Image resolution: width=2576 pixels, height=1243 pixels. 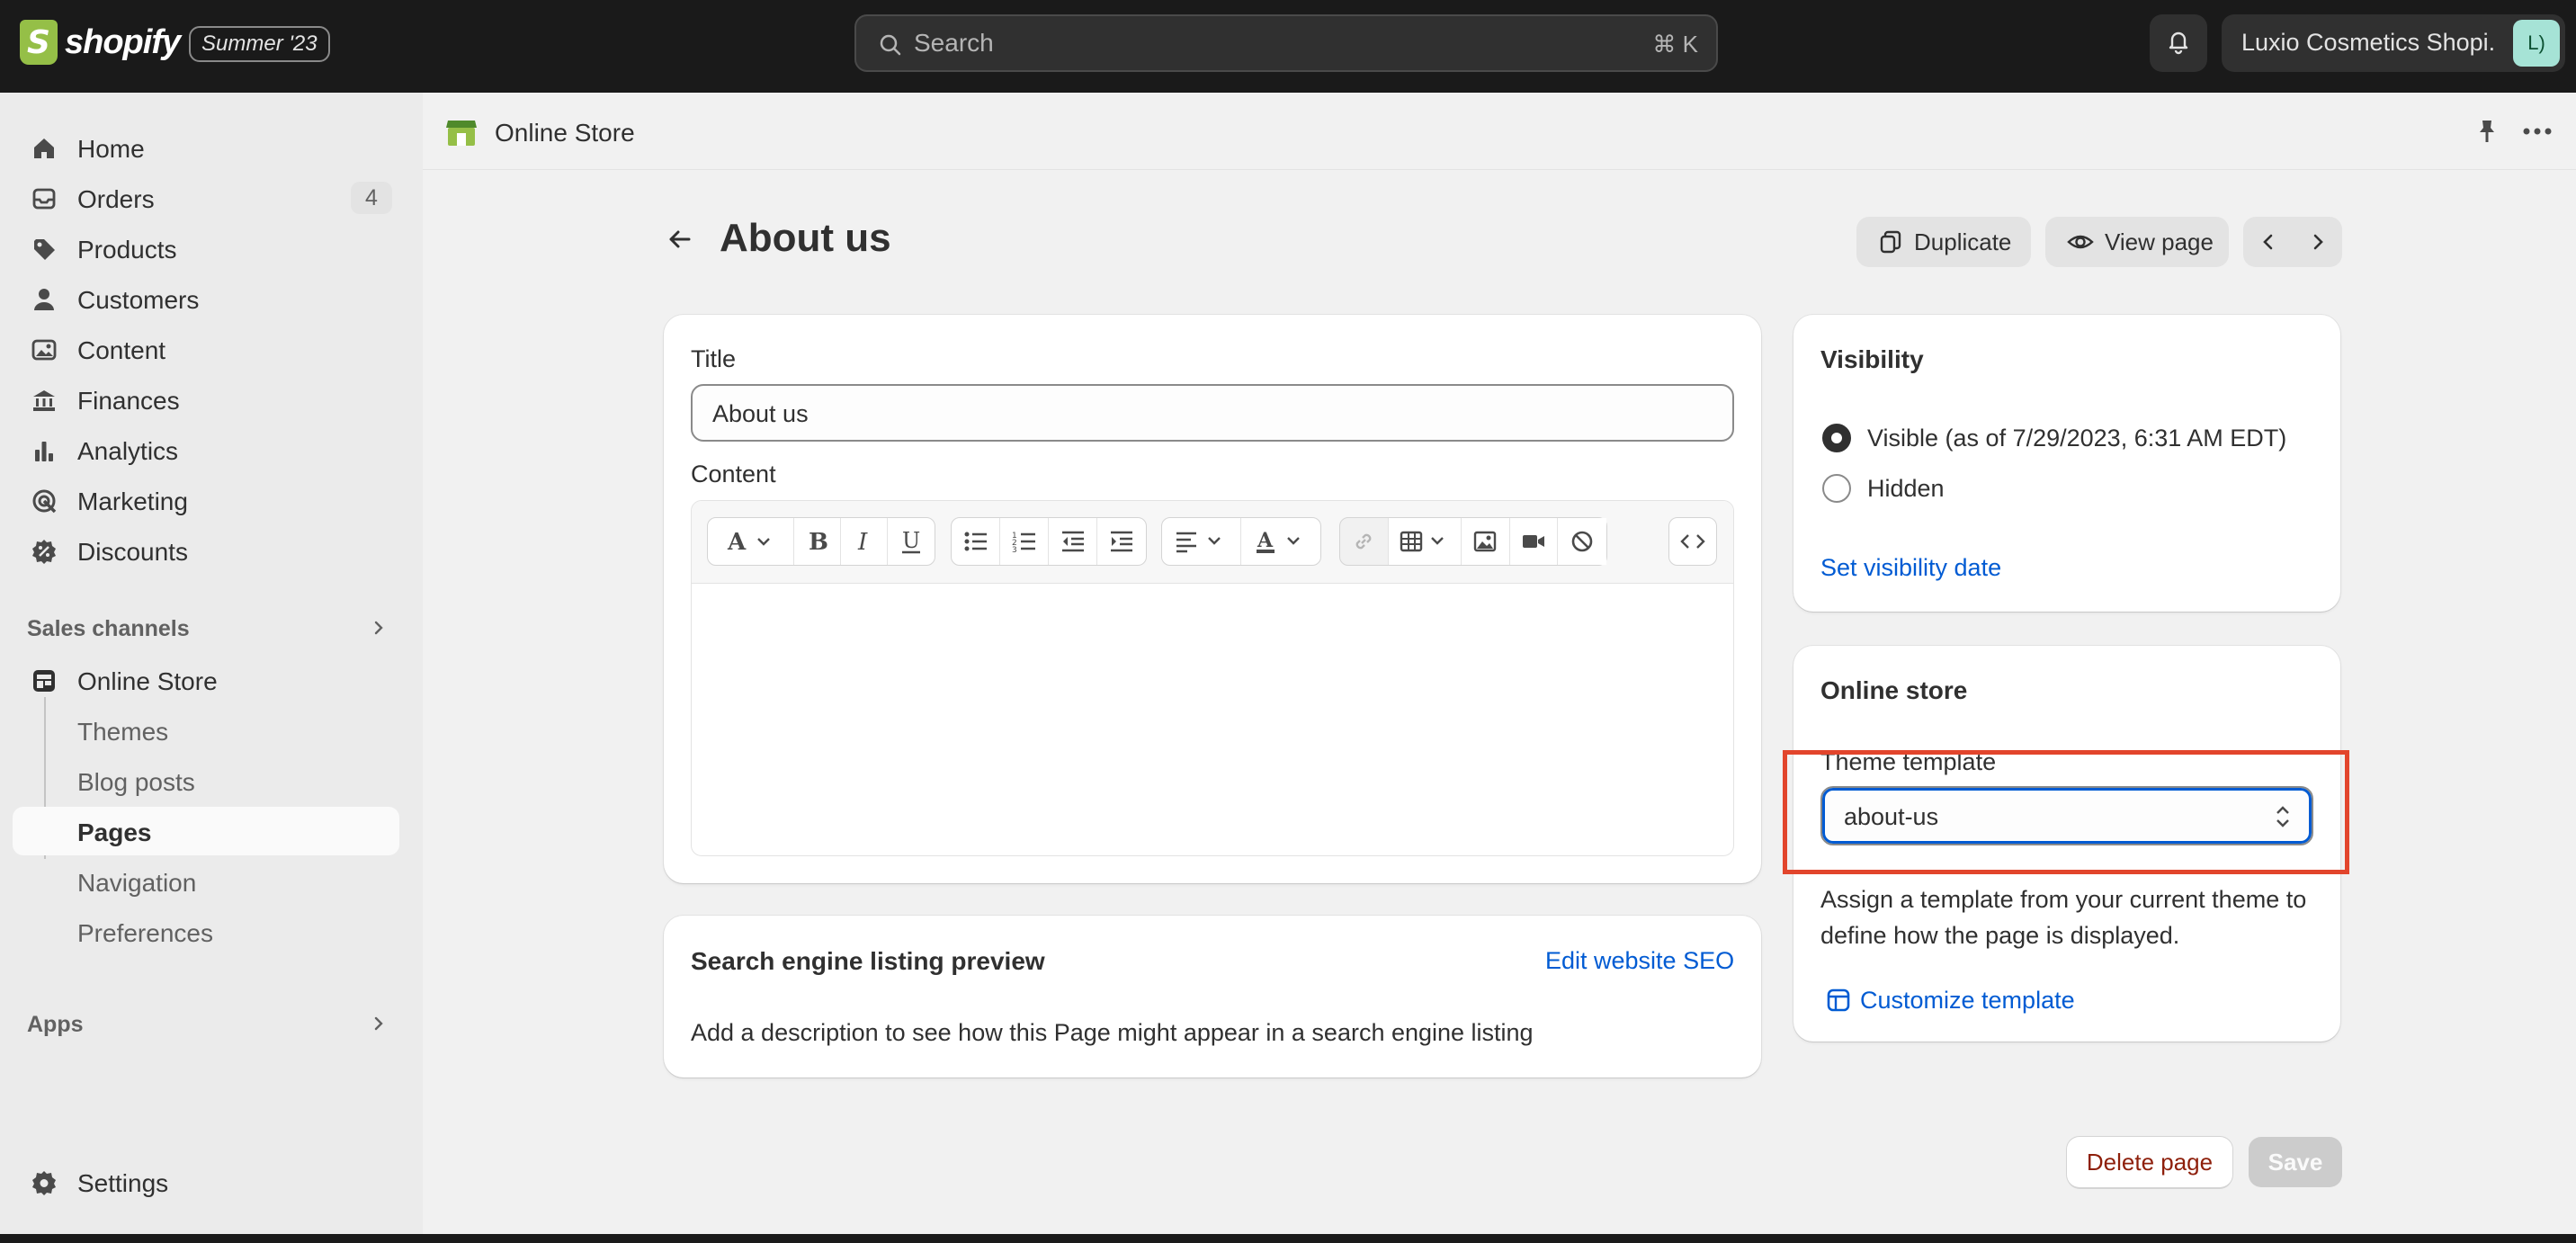 I want to click on font-icon: A, so click(x=748, y=542).